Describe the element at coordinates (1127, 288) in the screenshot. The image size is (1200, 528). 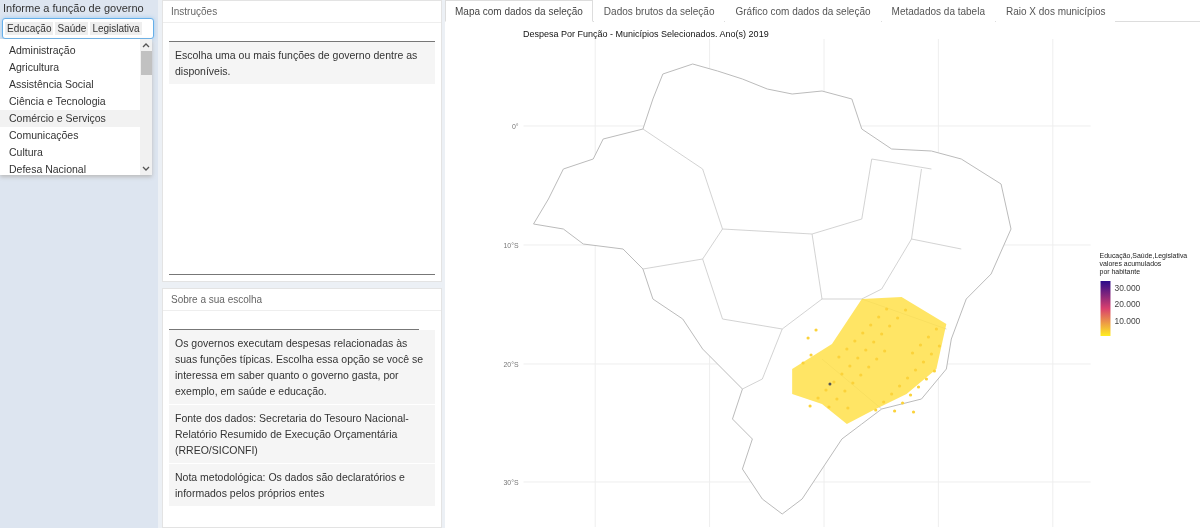
I see `legend-tick-label: 30.000` at that location.